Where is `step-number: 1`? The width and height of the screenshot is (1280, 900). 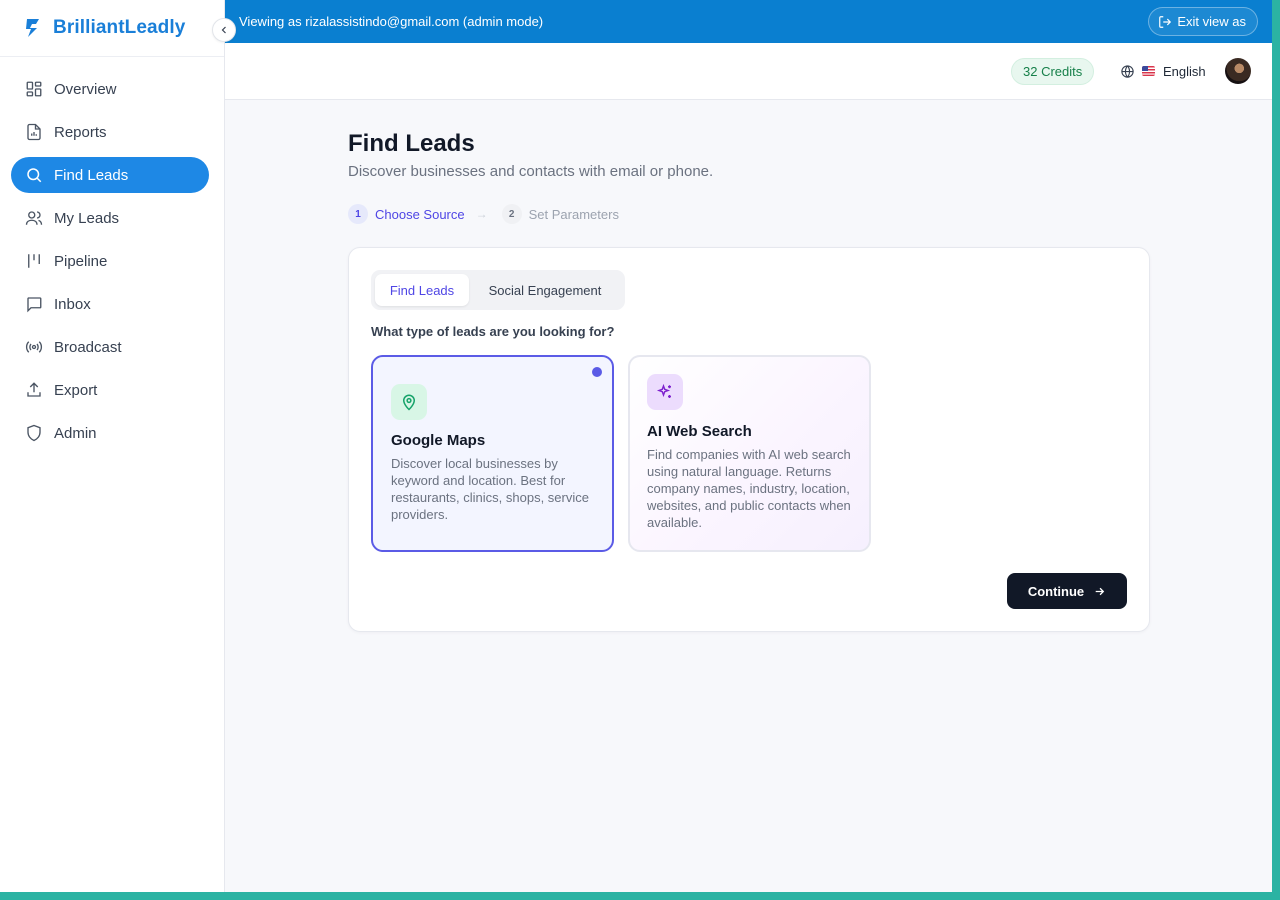 step-number: 1 is located at coordinates (358, 214).